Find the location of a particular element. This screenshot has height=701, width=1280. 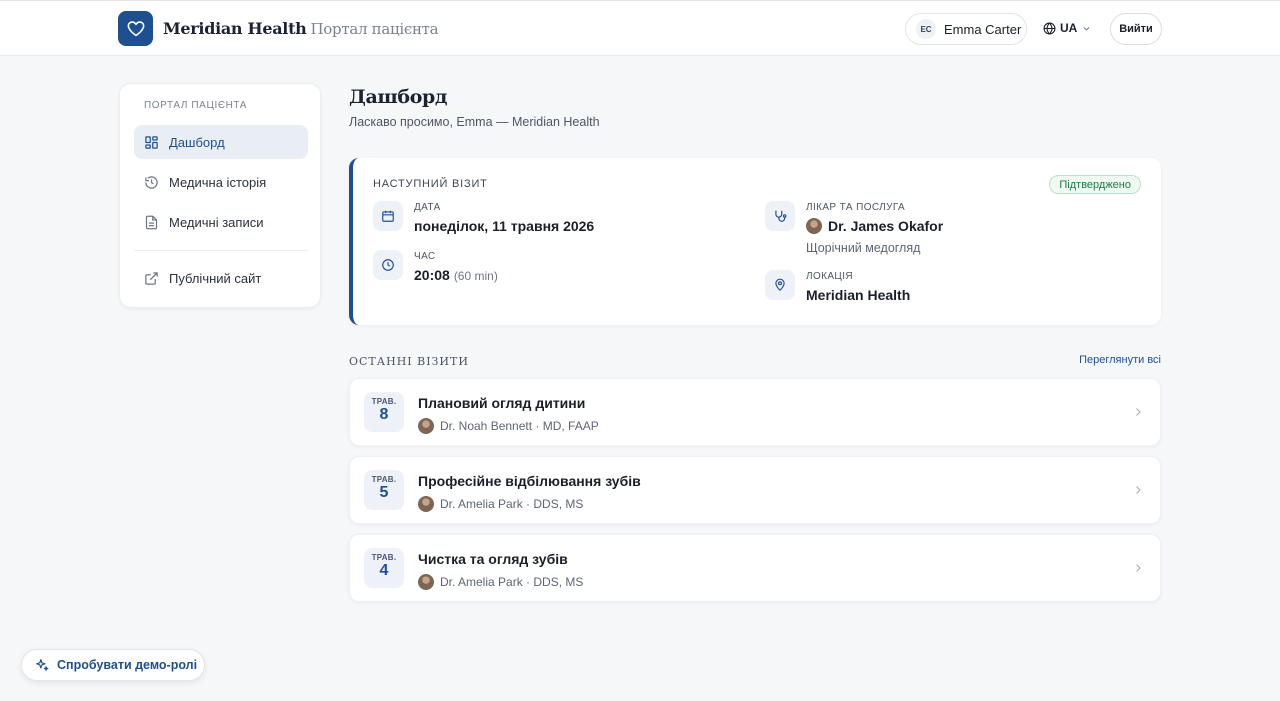

brand: Meridian Health Портал пацієнта is located at coordinates (278, 28).